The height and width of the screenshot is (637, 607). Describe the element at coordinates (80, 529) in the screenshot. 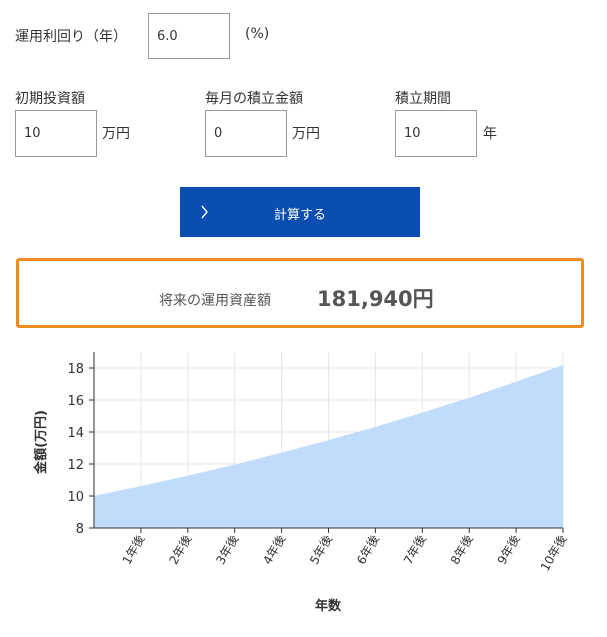

I see `y-tick-label: 8` at that location.